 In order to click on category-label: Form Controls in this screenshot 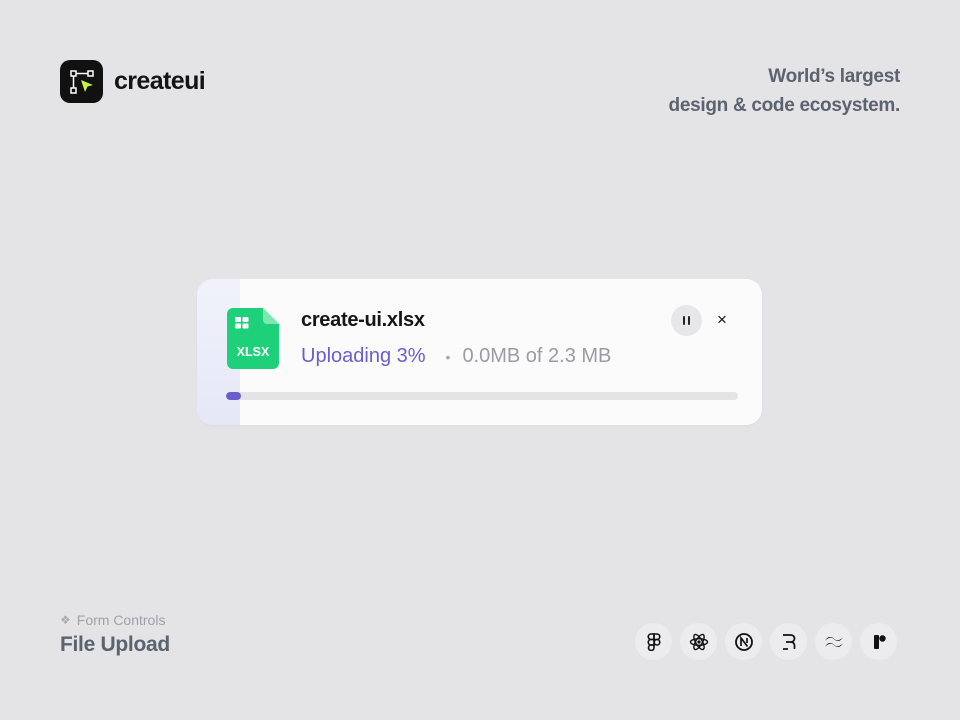, I will do `click(121, 620)`.